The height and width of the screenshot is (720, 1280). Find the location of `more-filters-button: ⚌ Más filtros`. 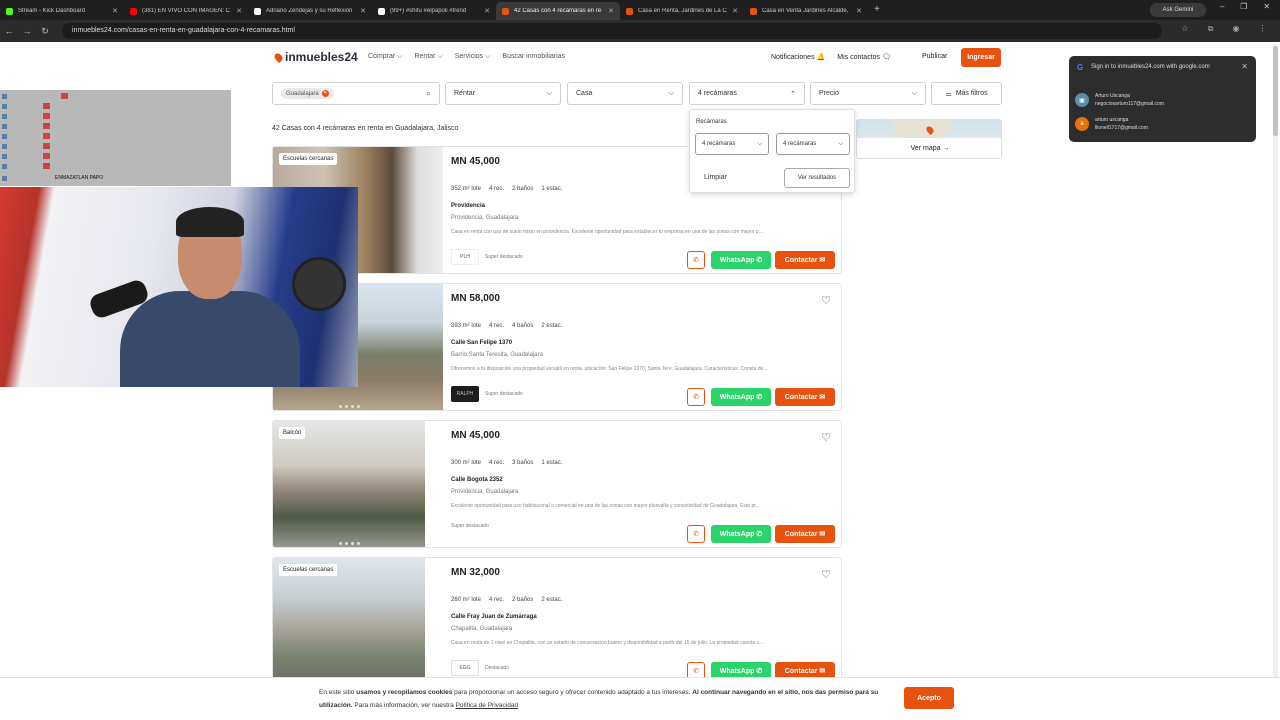

more-filters-button: ⚌ Más filtros is located at coordinates (966, 93).